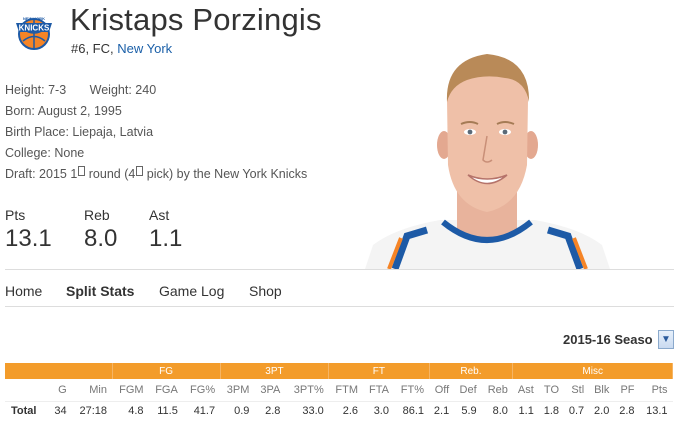 This screenshot has width=678, height=427. What do you see at coordinates (442, 390) in the screenshot?
I see `column-header: Off` at bounding box center [442, 390].